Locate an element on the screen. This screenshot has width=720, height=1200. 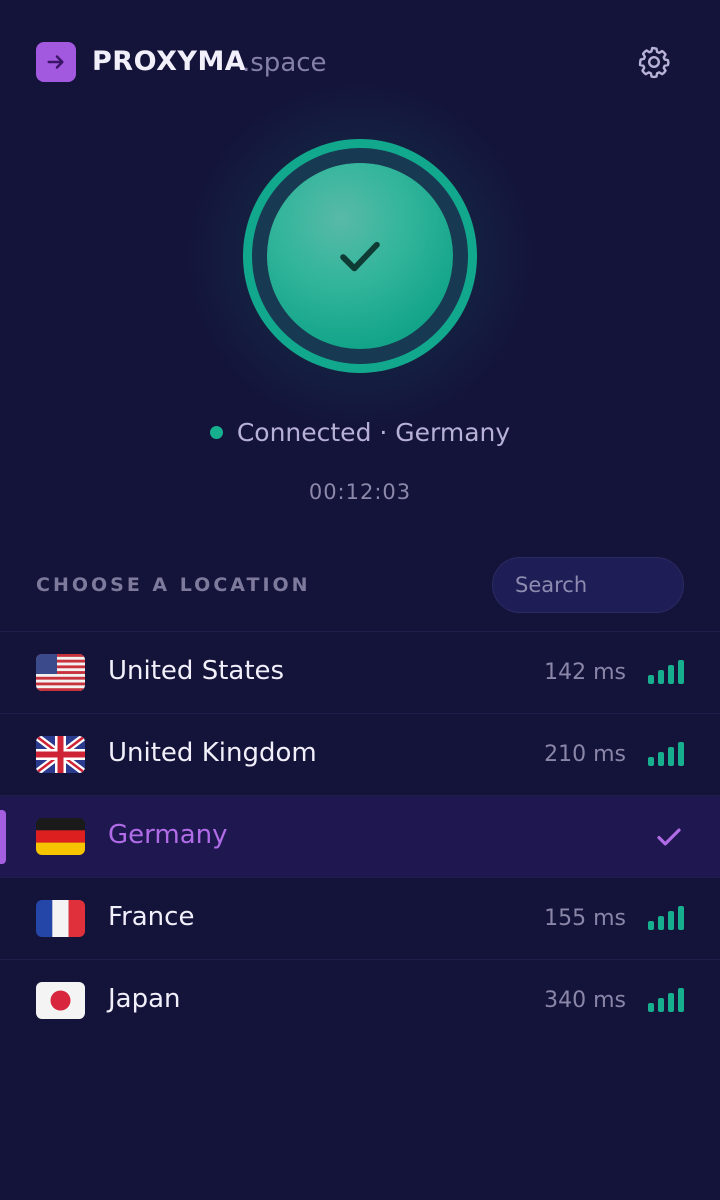
section-title: CHOOSE A LOCATION is located at coordinates (173, 585).